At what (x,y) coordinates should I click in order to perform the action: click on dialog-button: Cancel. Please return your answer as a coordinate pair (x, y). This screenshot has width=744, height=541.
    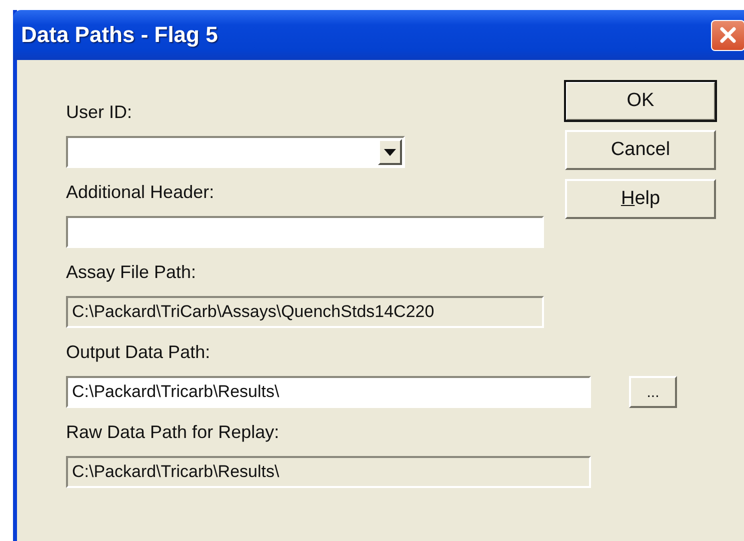
    Looking at the image, I should click on (640, 150).